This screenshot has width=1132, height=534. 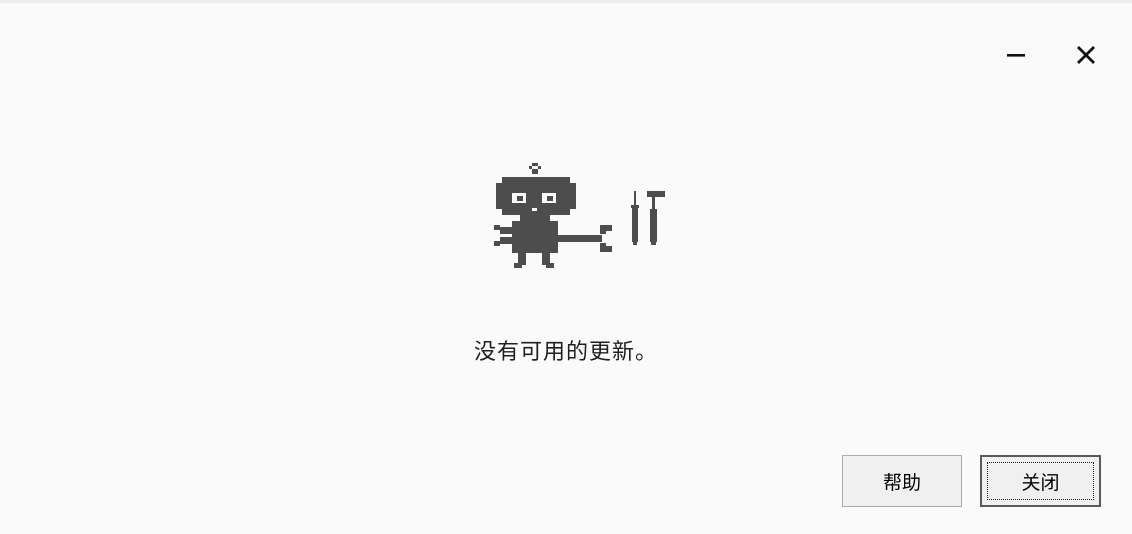 I want to click on close-button-label: 关闭, so click(x=1040, y=482).